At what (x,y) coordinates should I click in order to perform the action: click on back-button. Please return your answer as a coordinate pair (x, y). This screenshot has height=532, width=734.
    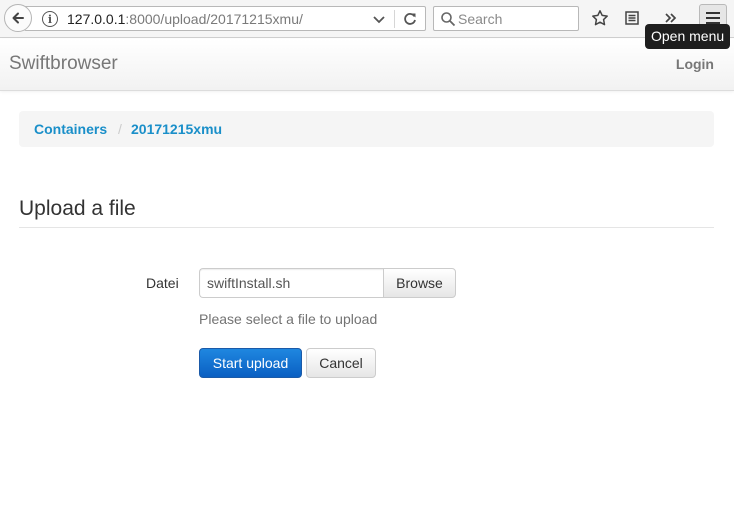
    Looking at the image, I should click on (18, 18).